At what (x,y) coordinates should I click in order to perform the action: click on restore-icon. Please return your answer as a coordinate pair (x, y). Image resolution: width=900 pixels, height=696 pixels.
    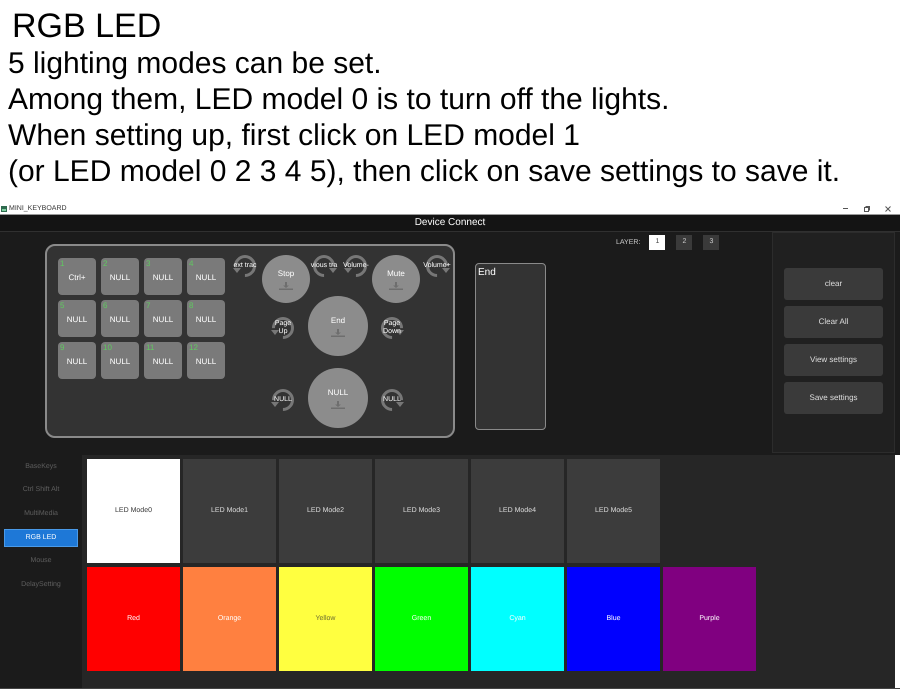
    Looking at the image, I should click on (867, 209).